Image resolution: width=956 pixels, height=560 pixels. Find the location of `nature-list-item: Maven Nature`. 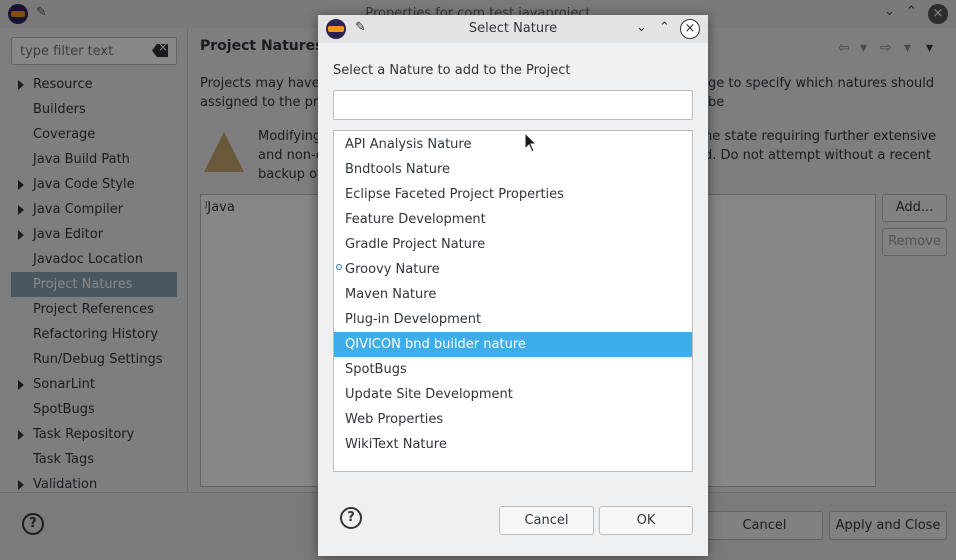

nature-list-item: Maven Nature is located at coordinates (513, 294).